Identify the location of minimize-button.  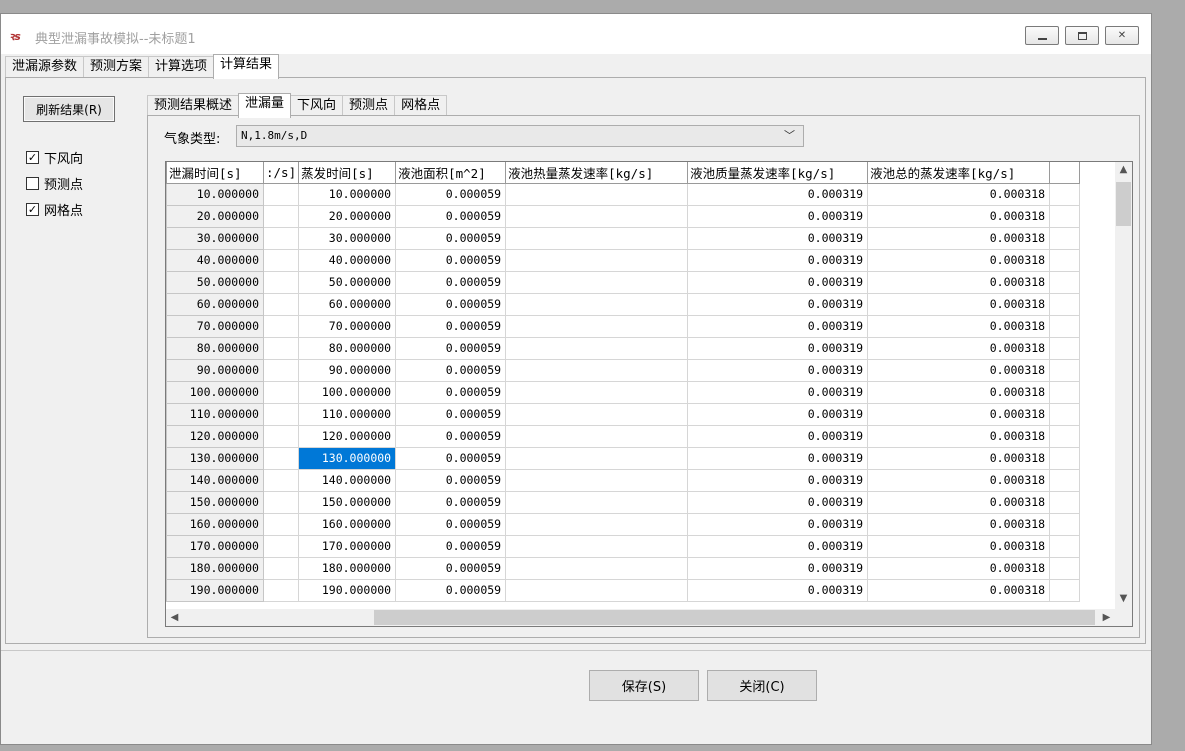
(1042, 35).